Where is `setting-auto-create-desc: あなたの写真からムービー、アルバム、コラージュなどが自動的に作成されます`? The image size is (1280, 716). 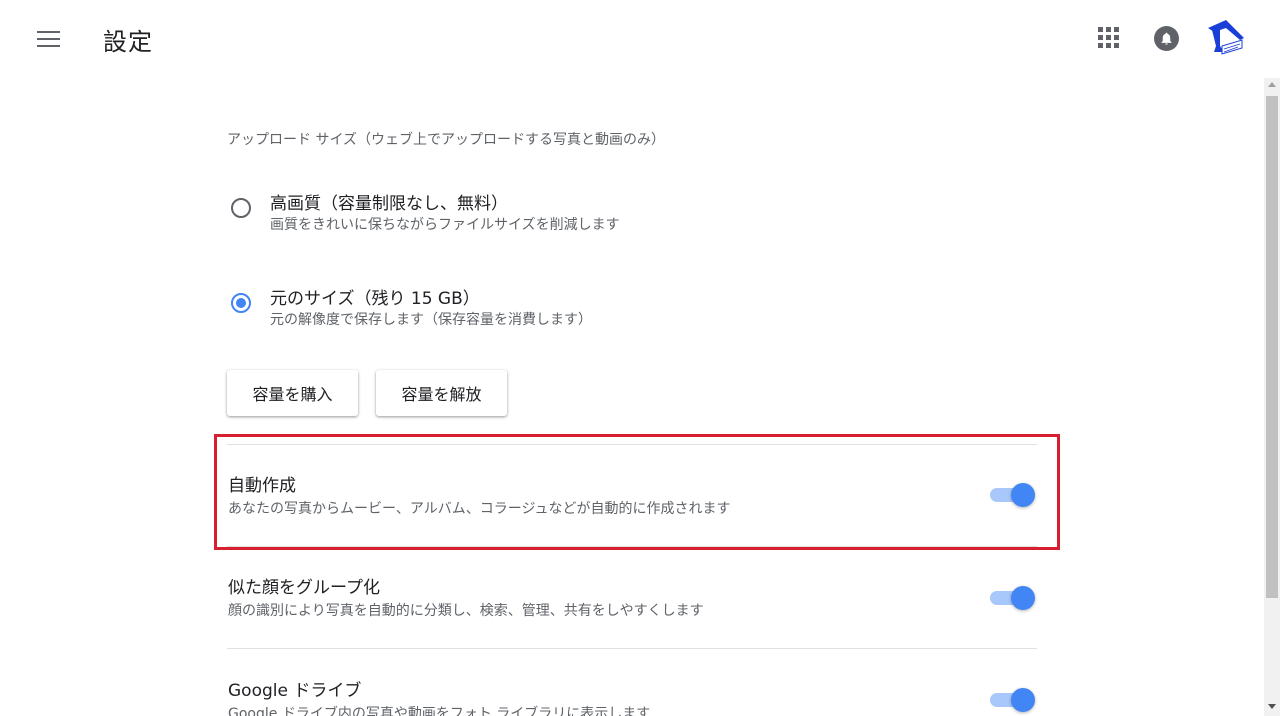 setting-auto-create-desc: あなたの写真からムービー、アルバム、コラージュなどが自動的に作成されます is located at coordinates (479, 509).